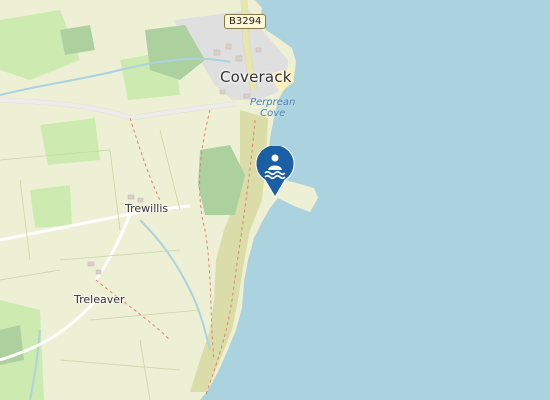 This screenshot has width=550, height=400. I want to click on place-label-treleaver: Treleaver, so click(99, 299).